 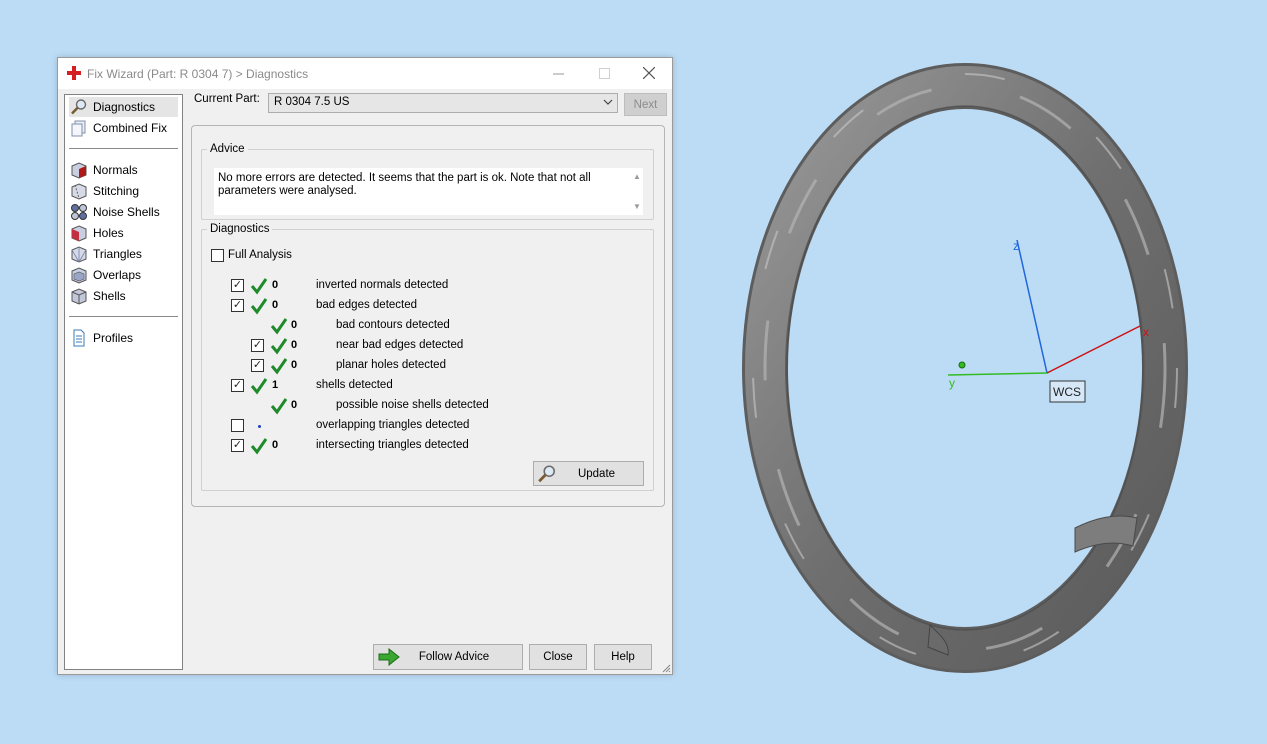 What do you see at coordinates (237, 425) in the screenshot?
I see `row-checkbox` at bounding box center [237, 425].